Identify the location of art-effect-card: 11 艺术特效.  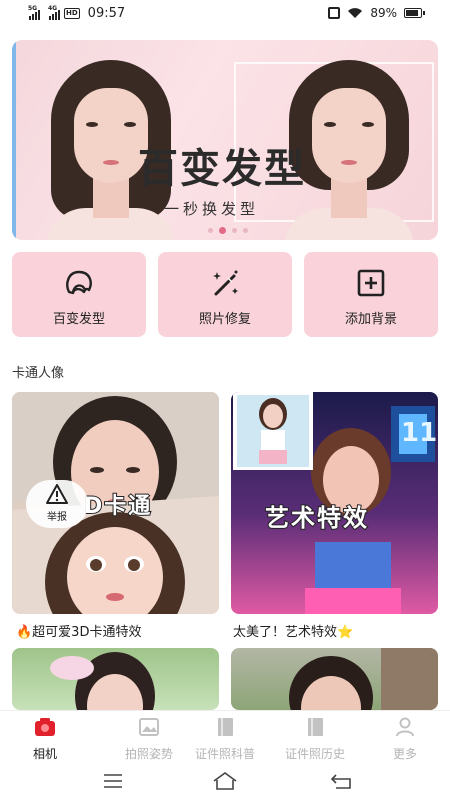
(334, 503).